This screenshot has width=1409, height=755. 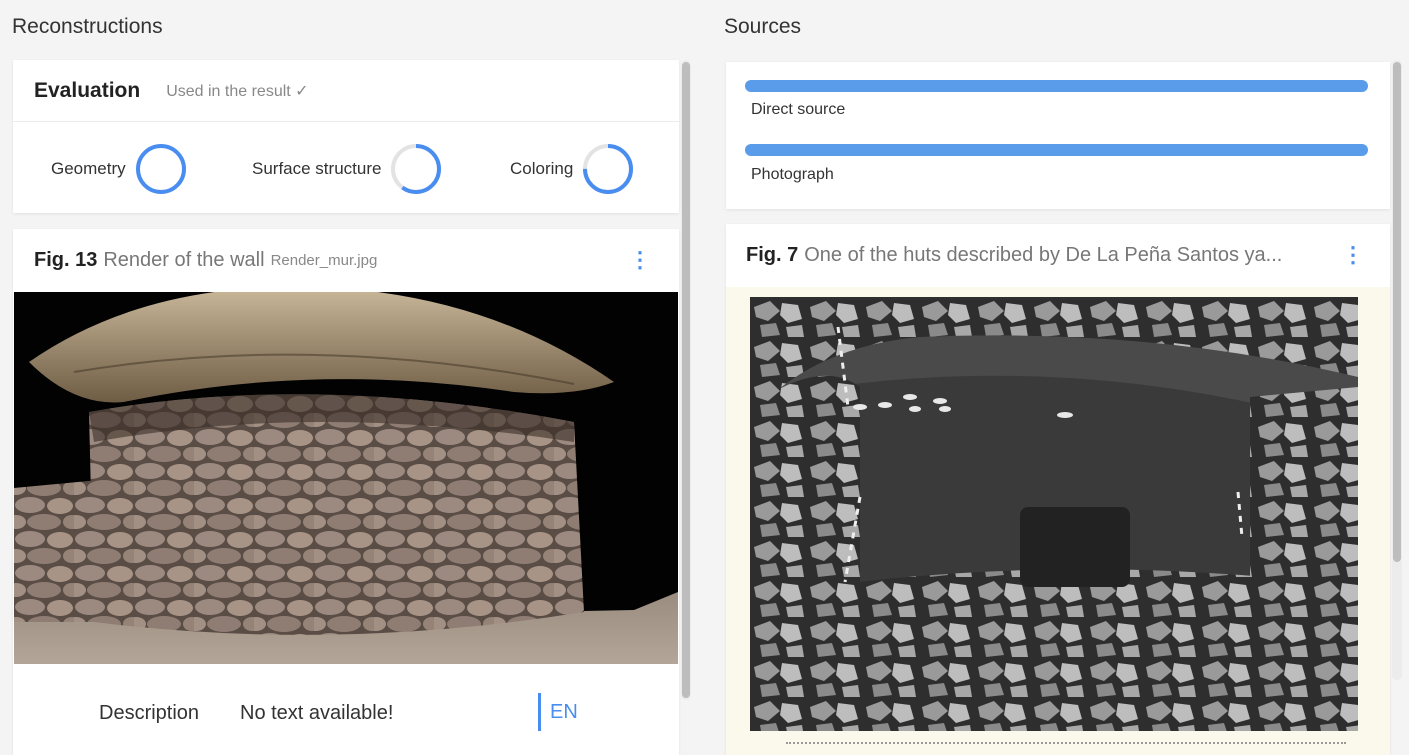 What do you see at coordinates (792, 174) in the screenshot?
I see `photograph-label: Photograph` at bounding box center [792, 174].